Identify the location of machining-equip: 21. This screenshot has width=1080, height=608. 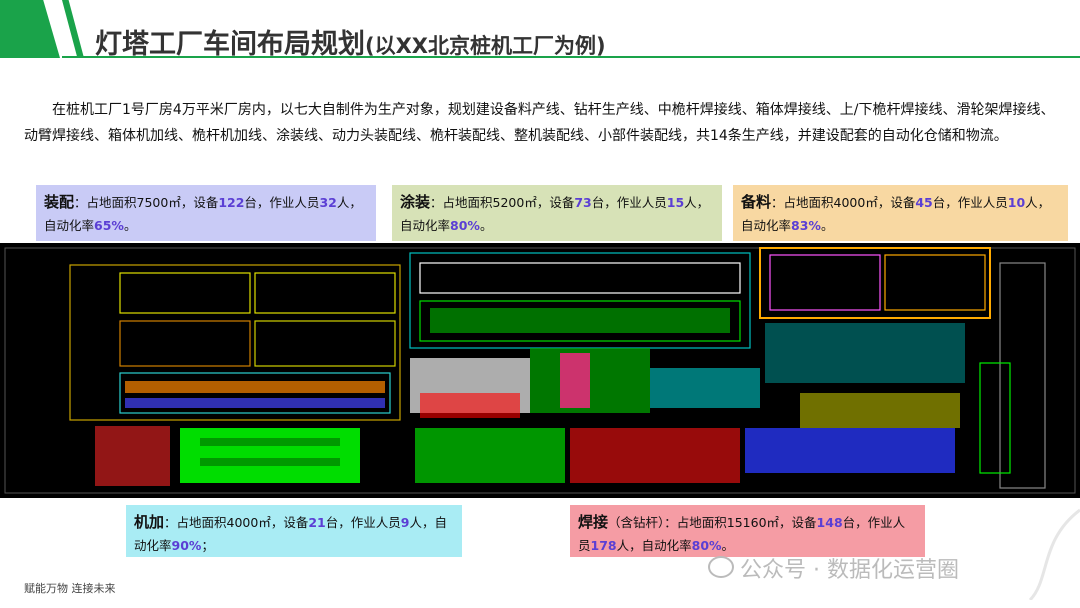
(317, 522).